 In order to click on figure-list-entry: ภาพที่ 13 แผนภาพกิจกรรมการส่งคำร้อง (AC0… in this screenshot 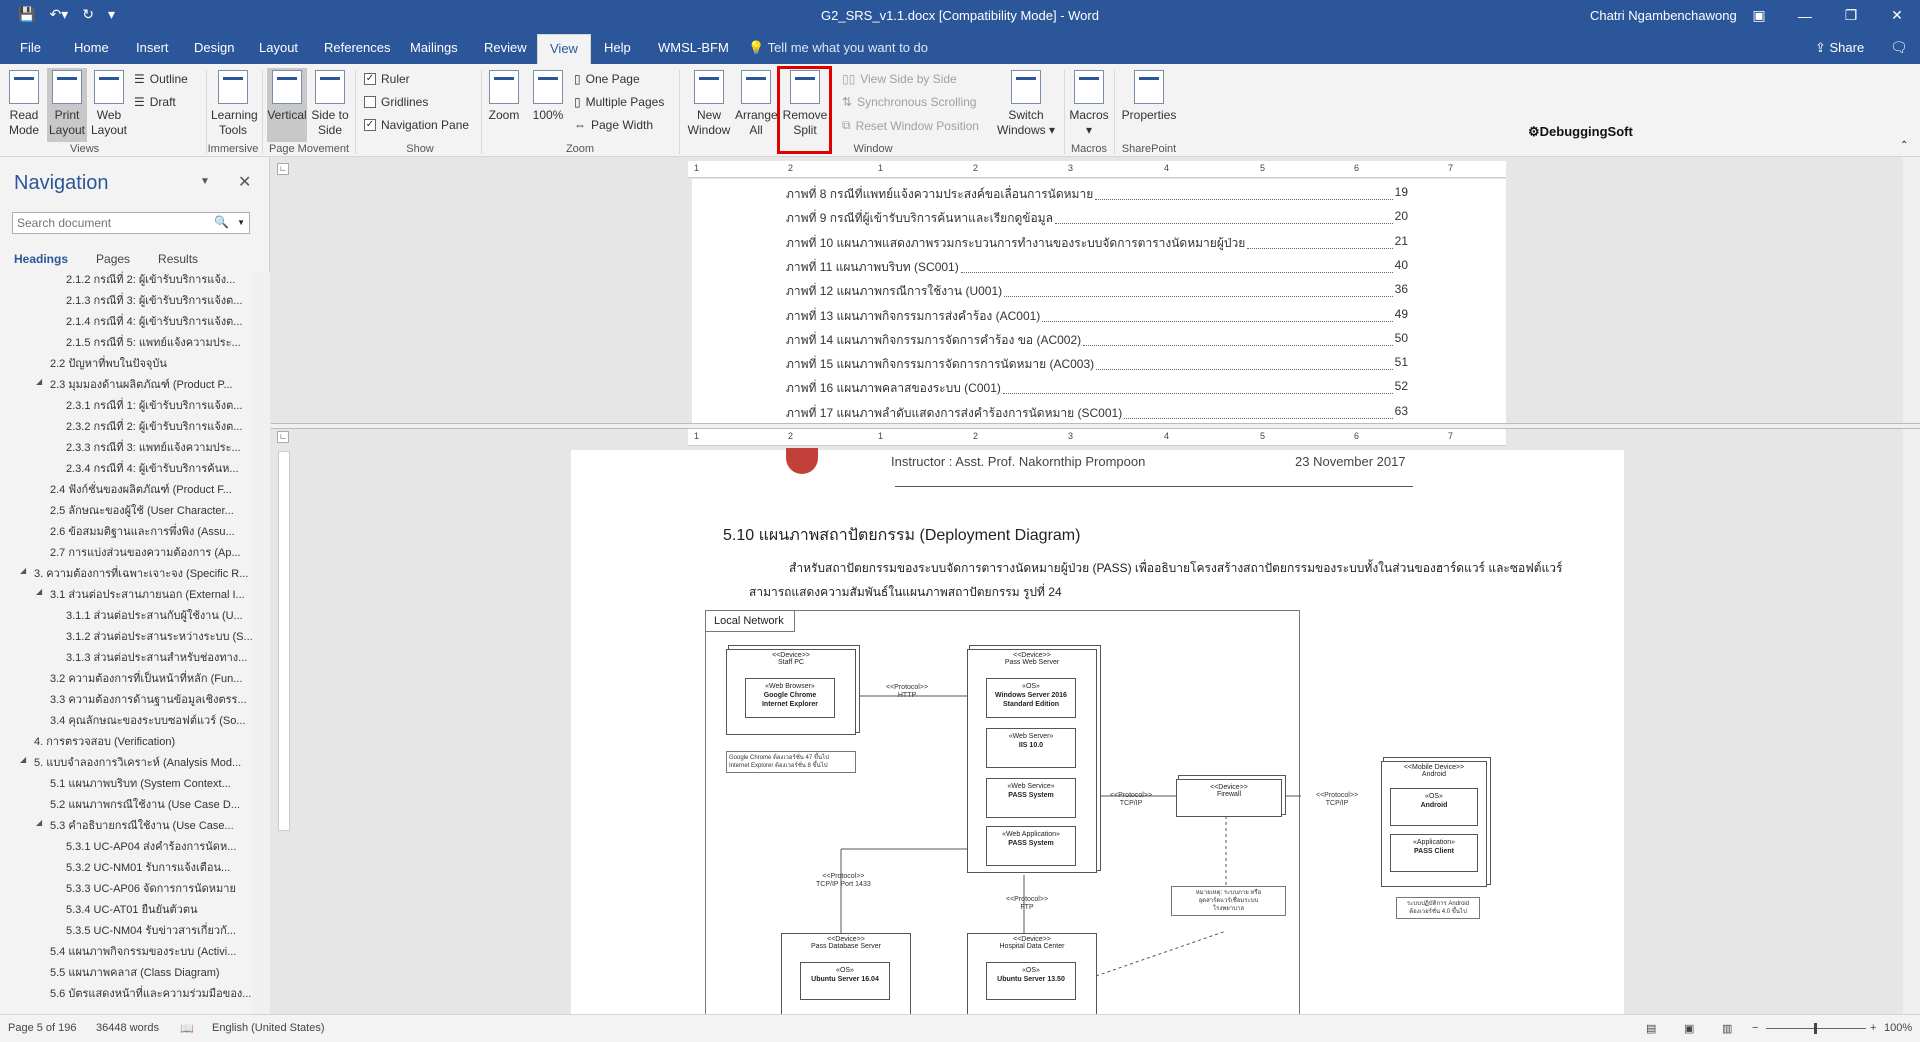, I will do `click(1097, 316)`.